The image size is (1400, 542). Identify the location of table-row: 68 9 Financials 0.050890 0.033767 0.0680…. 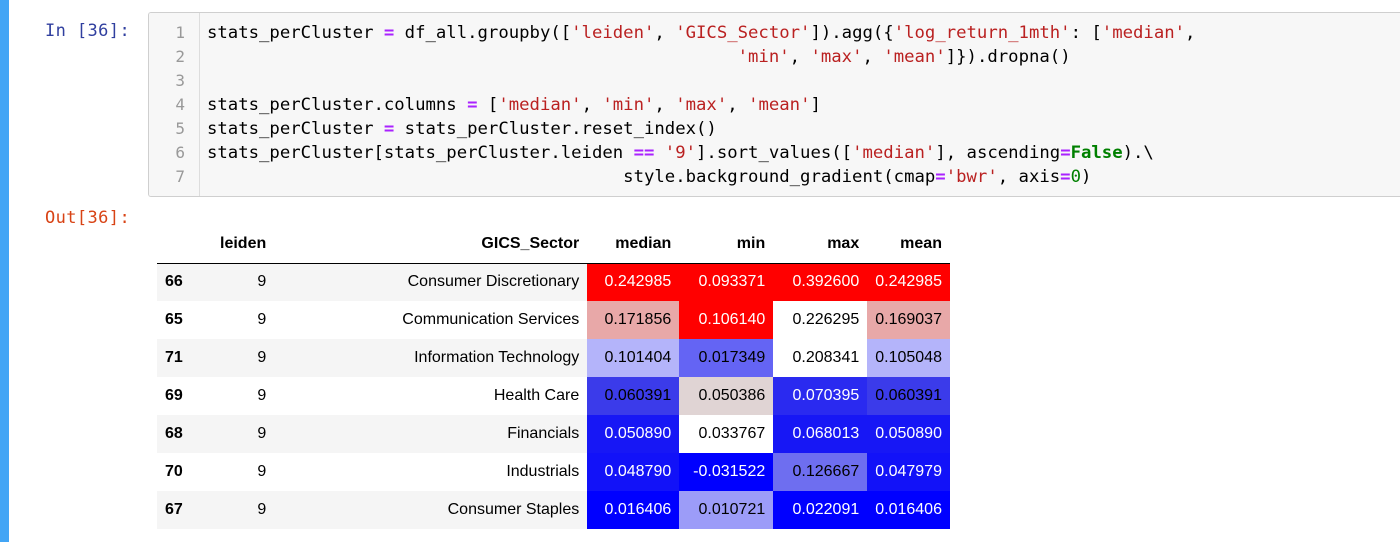
(553, 434).